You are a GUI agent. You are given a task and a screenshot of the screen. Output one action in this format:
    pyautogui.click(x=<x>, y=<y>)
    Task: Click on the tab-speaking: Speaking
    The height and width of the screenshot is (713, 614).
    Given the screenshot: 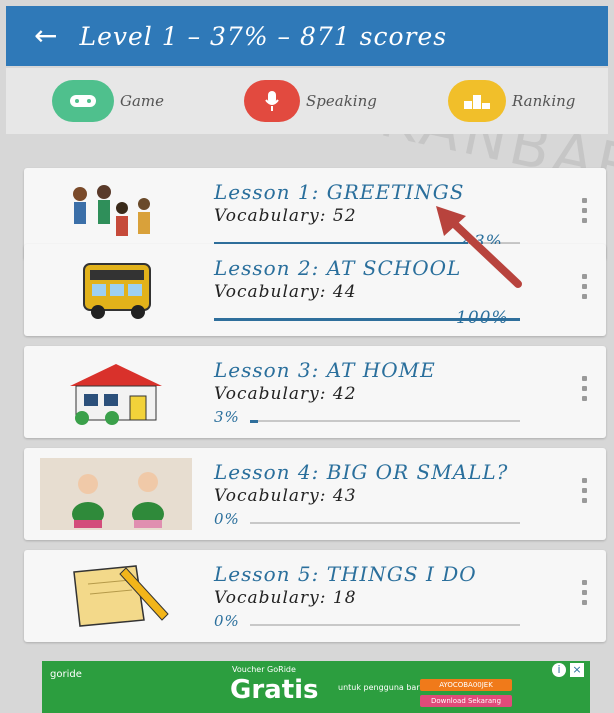 What is the action you would take?
    pyautogui.click(x=310, y=101)
    